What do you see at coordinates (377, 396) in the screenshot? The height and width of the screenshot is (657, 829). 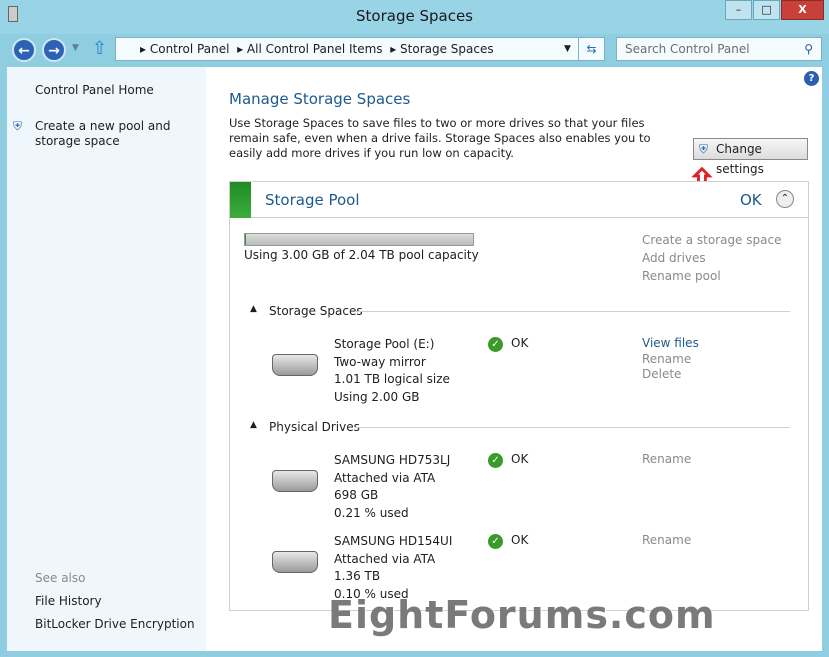 I see `space-usage: Using 2.00 GB` at bounding box center [377, 396].